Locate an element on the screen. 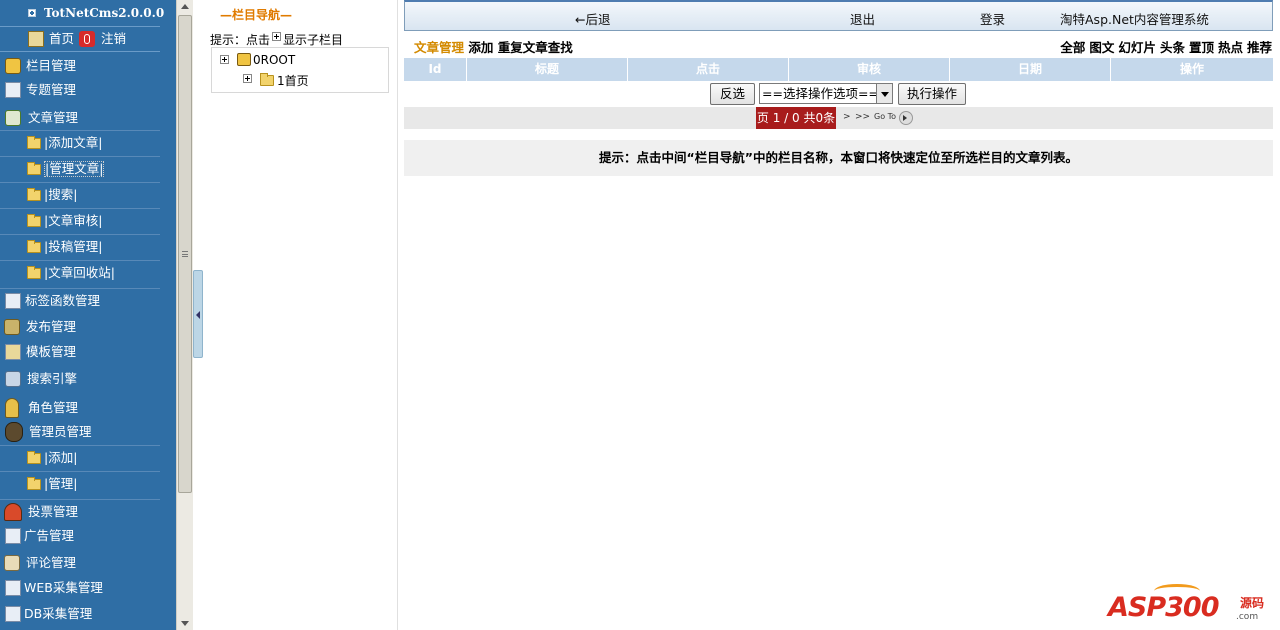  filter-hot: 热点 is located at coordinates (1230, 47).